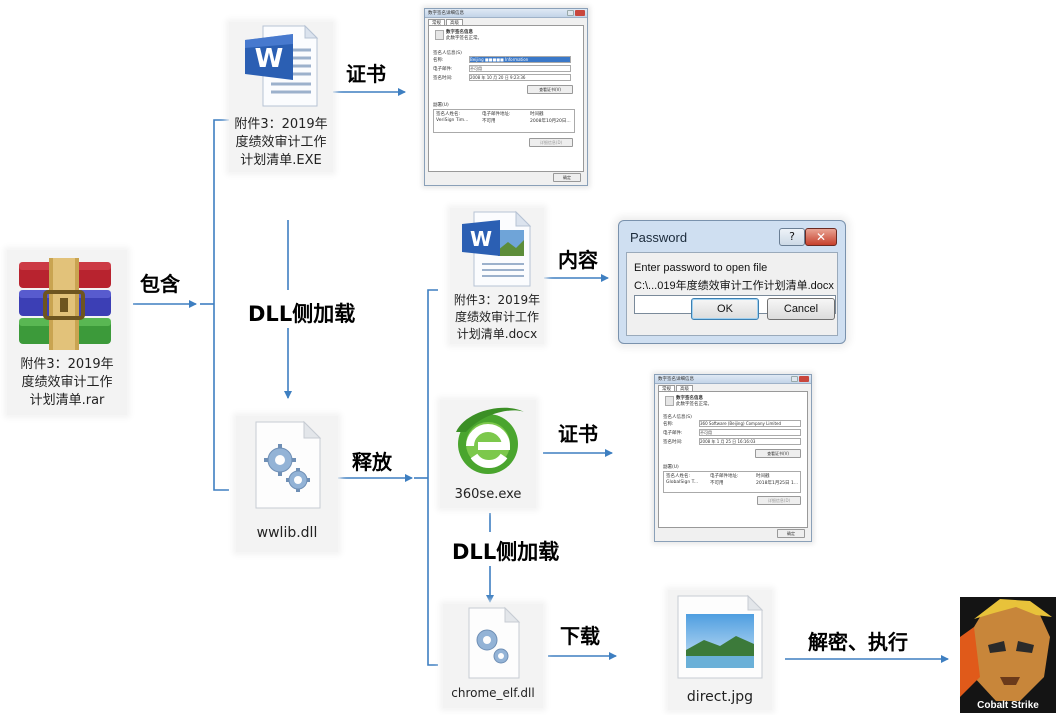 The width and height of the screenshot is (1059, 715). Describe the element at coordinates (550, 89) in the screenshot. I see `cert1-view-cert-button: 查看证书(V)` at that location.